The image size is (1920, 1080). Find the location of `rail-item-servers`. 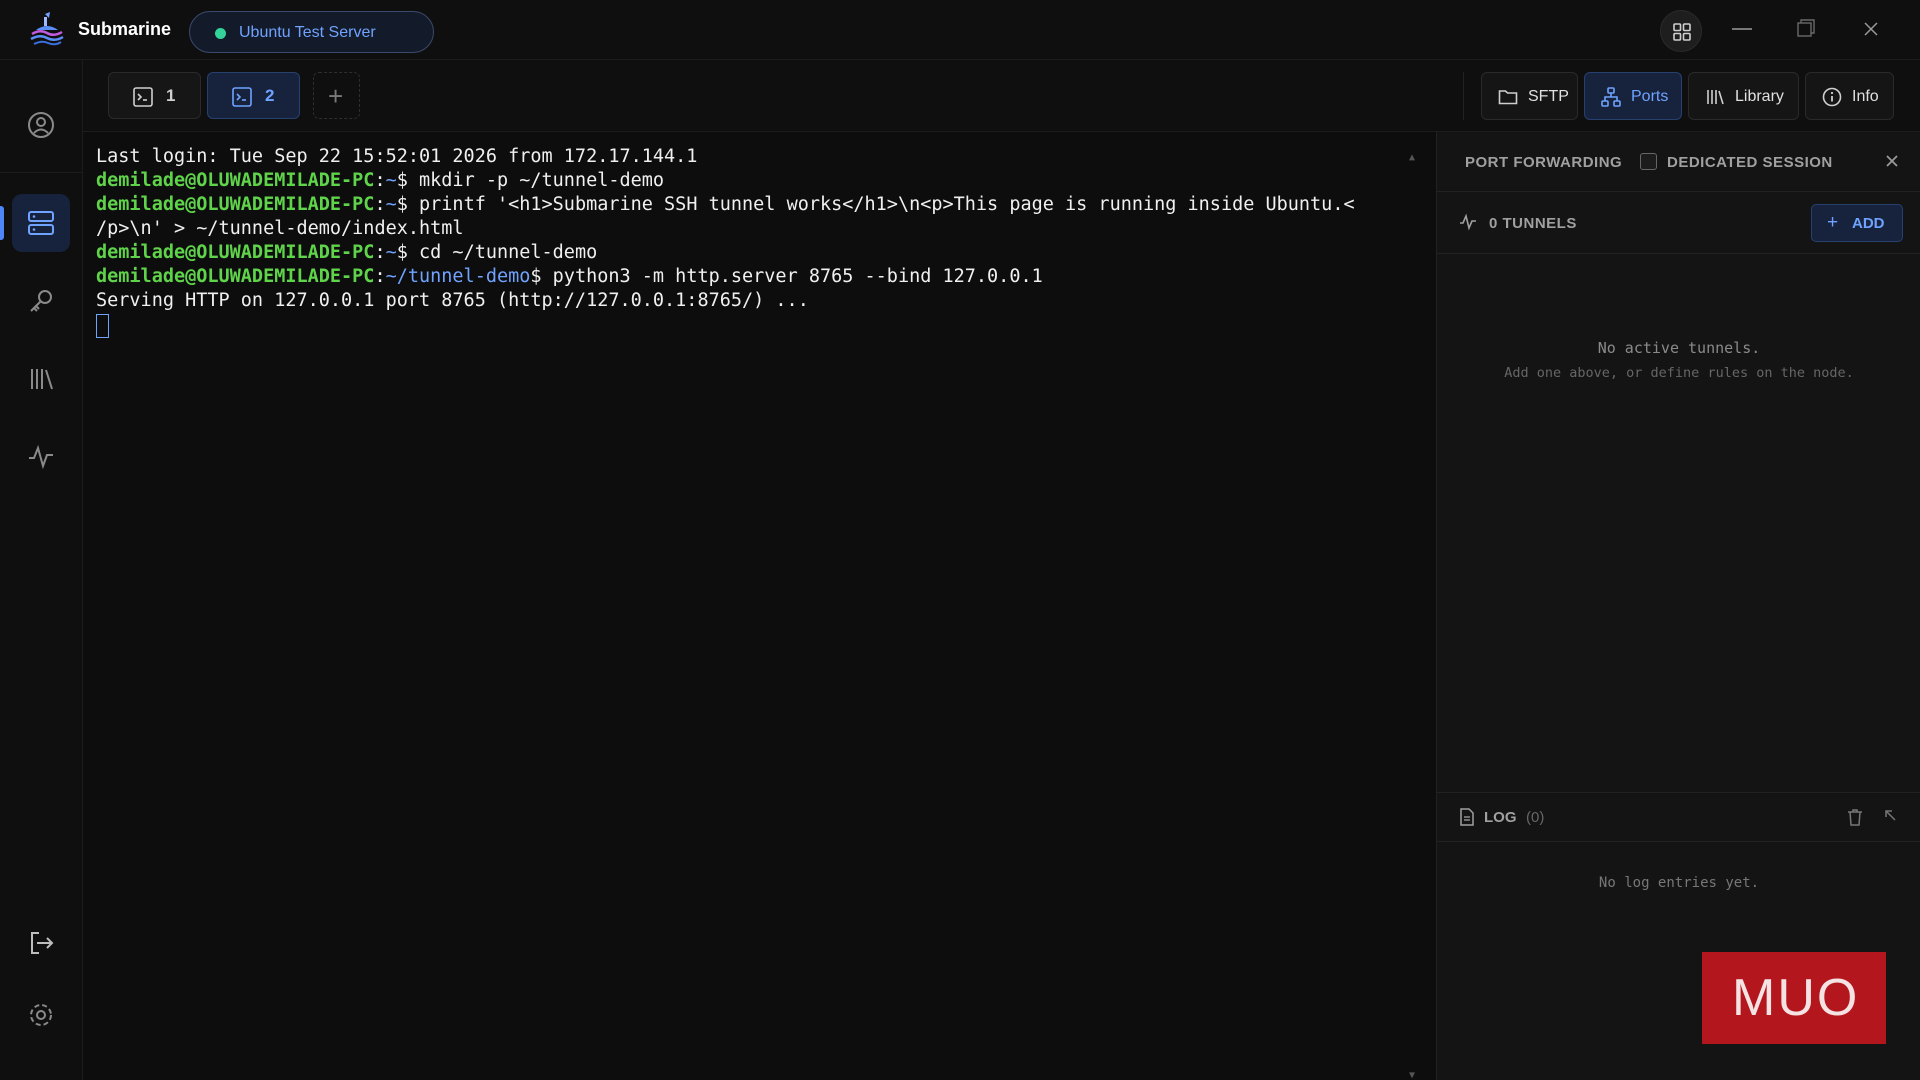

rail-item-servers is located at coordinates (41, 223).